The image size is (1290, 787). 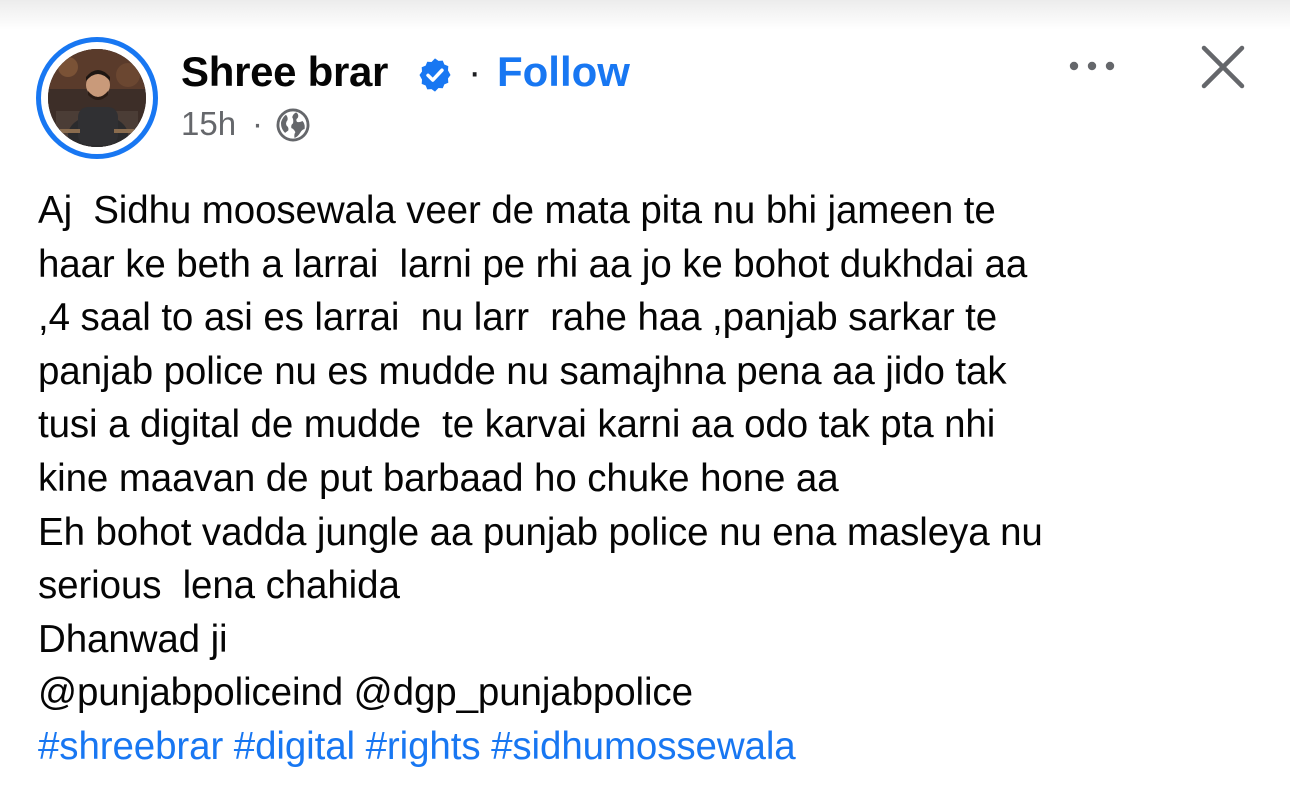 I want to click on globe-icon, so click(x=293, y=125).